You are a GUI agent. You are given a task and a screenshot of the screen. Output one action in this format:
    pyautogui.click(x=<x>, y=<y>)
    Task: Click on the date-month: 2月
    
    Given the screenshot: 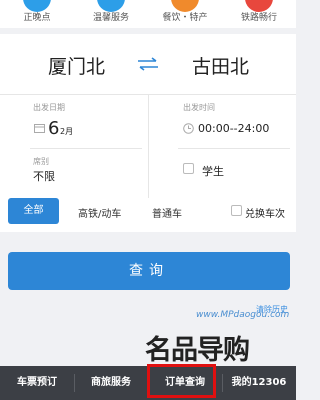 What is the action you would take?
    pyautogui.click(x=66, y=131)
    